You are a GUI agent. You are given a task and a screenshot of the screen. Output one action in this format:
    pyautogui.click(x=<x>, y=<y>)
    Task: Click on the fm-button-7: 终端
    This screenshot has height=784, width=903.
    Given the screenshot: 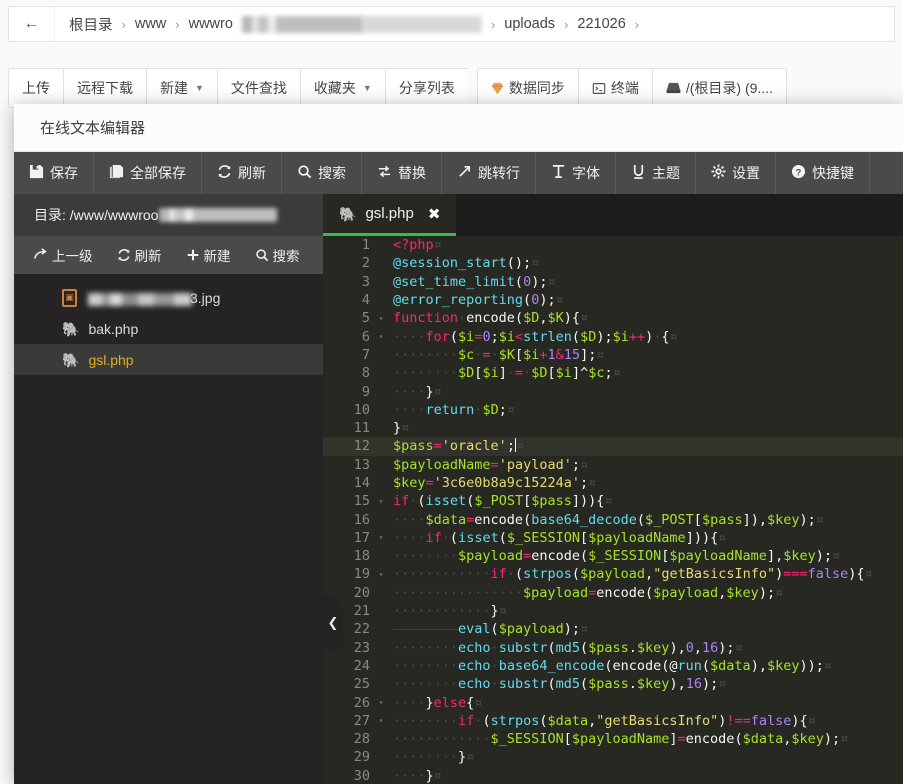 What is the action you would take?
    pyautogui.click(x=614, y=88)
    